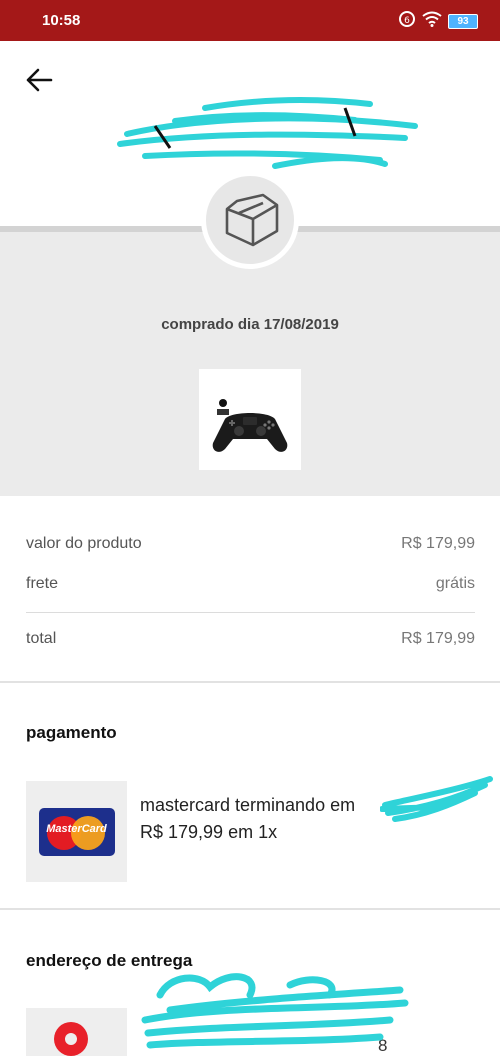 This screenshot has height=1056, width=500. I want to click on row-value: R$ 179,99, so click(438, 543).